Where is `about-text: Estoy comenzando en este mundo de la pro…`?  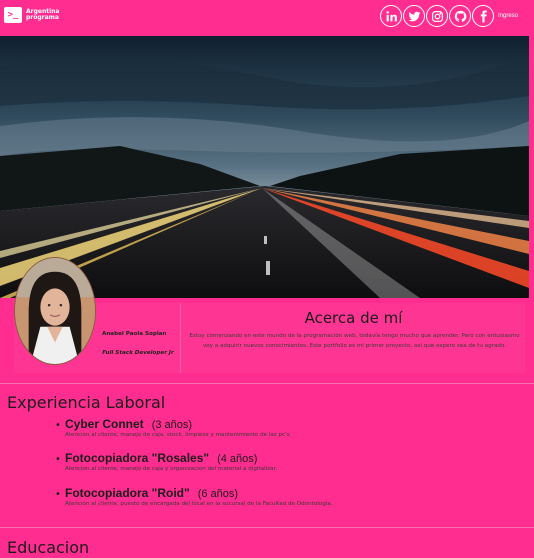 about-text: Estoy comenzando en este mundo de la pro… is located at coordinates (354, 341).